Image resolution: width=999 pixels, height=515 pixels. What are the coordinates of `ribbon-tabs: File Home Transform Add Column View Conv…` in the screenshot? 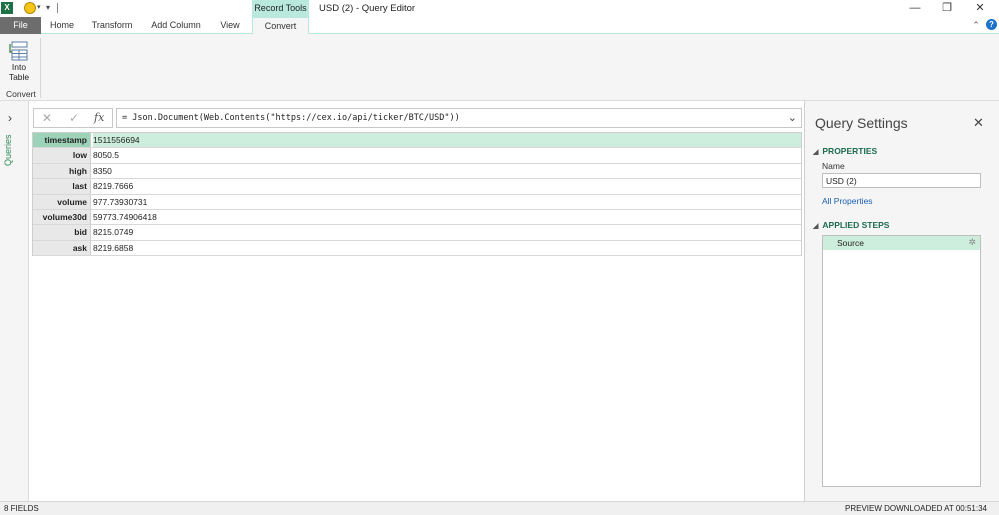 It's located at (499, 26).